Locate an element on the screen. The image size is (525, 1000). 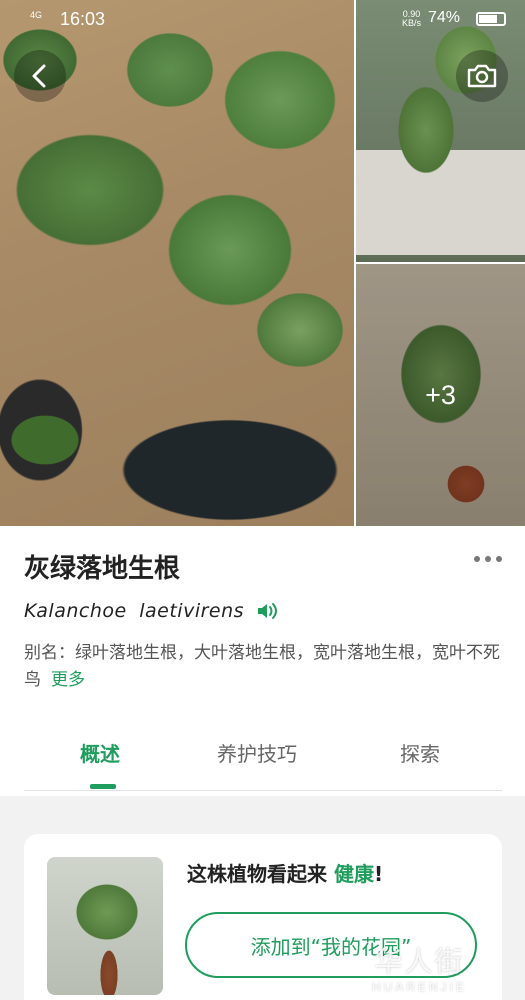
status-time: 16:03 is located at coordinates (83, 19).